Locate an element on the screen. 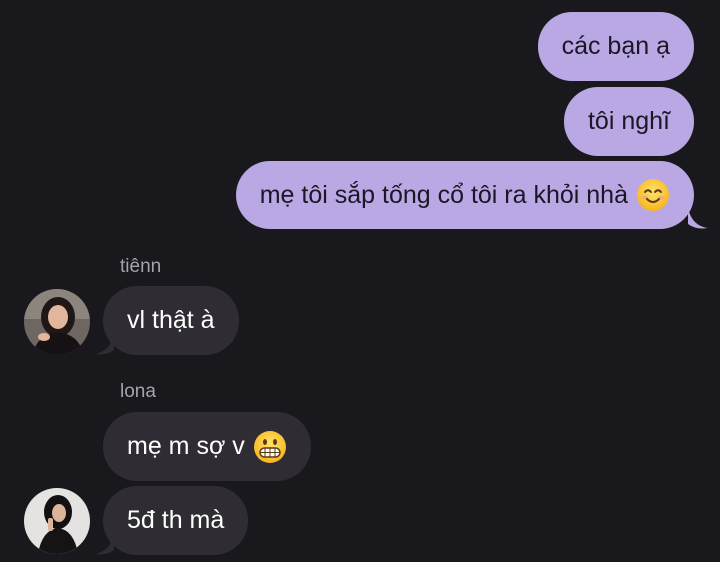 The image size is (720, 562). smiling-face-icon is located at coordinates (653, 195).